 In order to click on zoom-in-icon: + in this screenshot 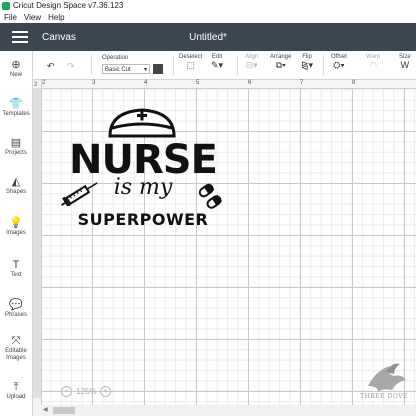, I will do `click(106, 391)`.